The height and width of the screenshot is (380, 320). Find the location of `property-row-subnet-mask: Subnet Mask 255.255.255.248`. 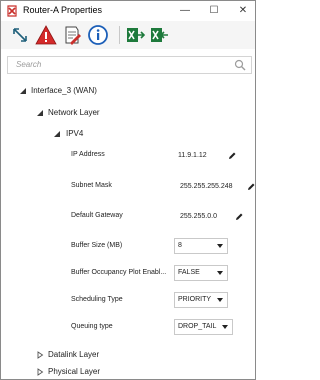

property-row-subnet-mask: Subnet Mask 255.255.255.248 is located at coordinates (128, 187).